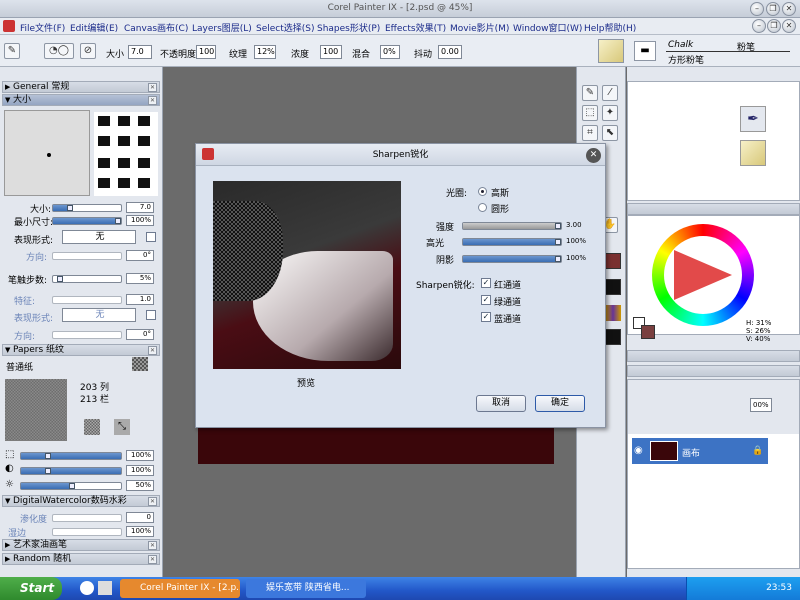 The image size is (800, 600). What do you see at coordinates (42, 27) in the screenshot?
I see `menu-file: File文件(F)` at bounding box center [42, 27].